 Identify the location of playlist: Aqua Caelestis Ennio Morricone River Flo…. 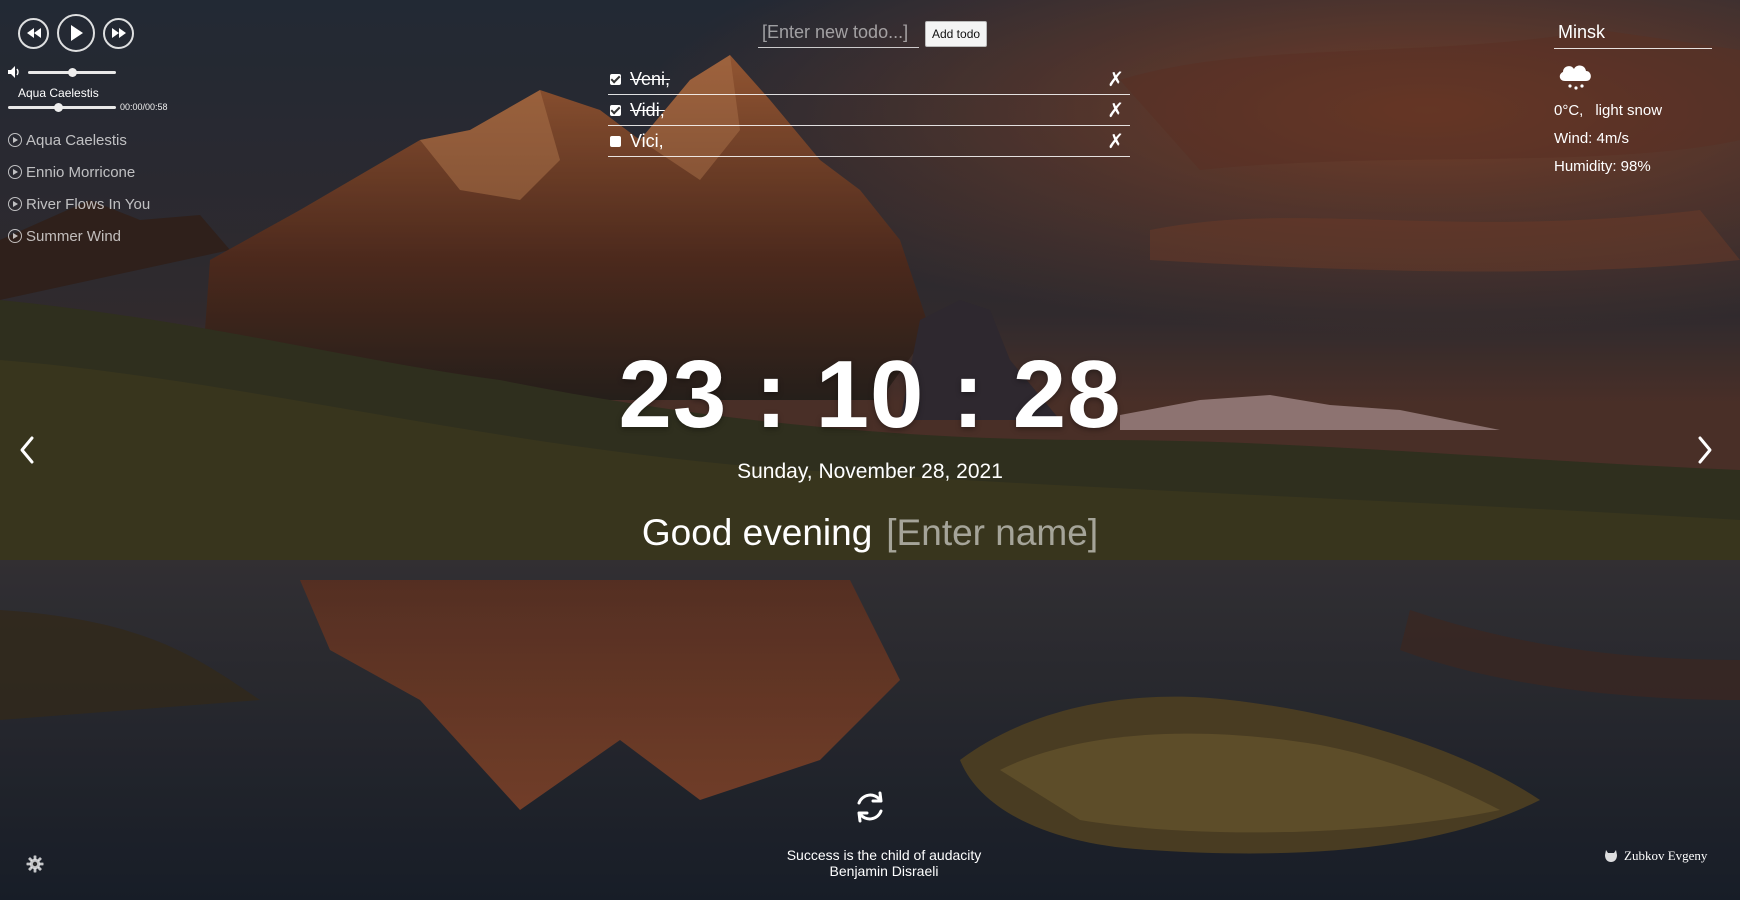
(98, 188).